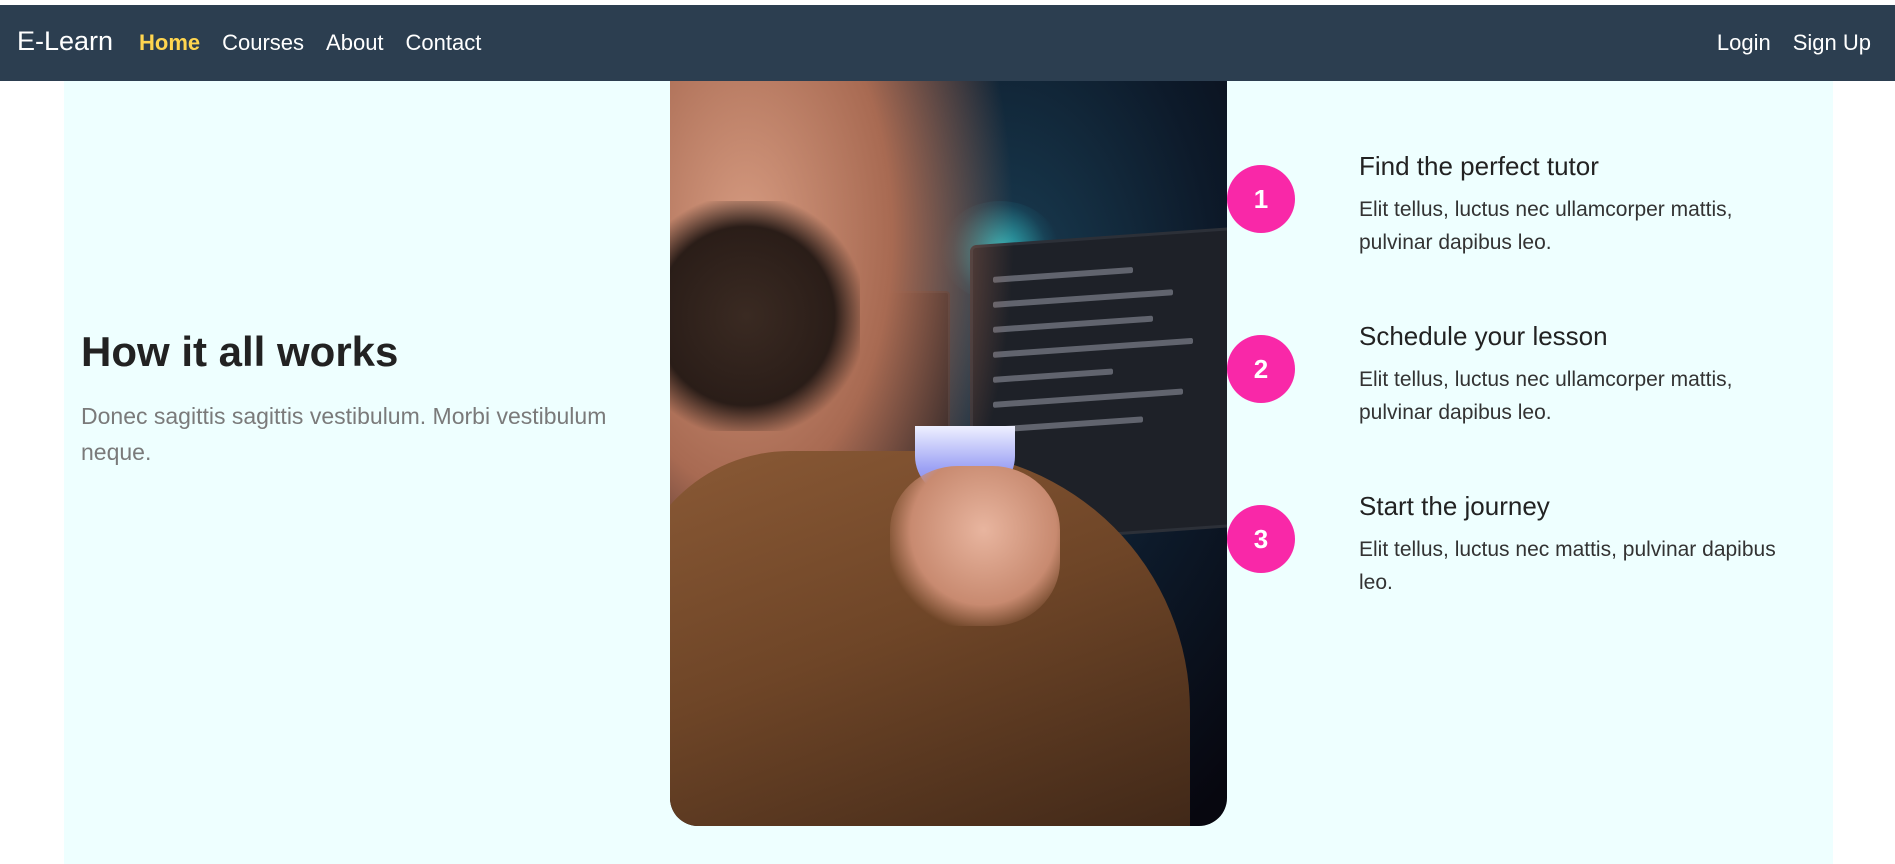 This screenshot has height=864, width=1895. What do you see at coordinates (1479, 166) in the screenshot?
I see `step-title: Find the perfect tutor` at bounding box center [1479, 166].